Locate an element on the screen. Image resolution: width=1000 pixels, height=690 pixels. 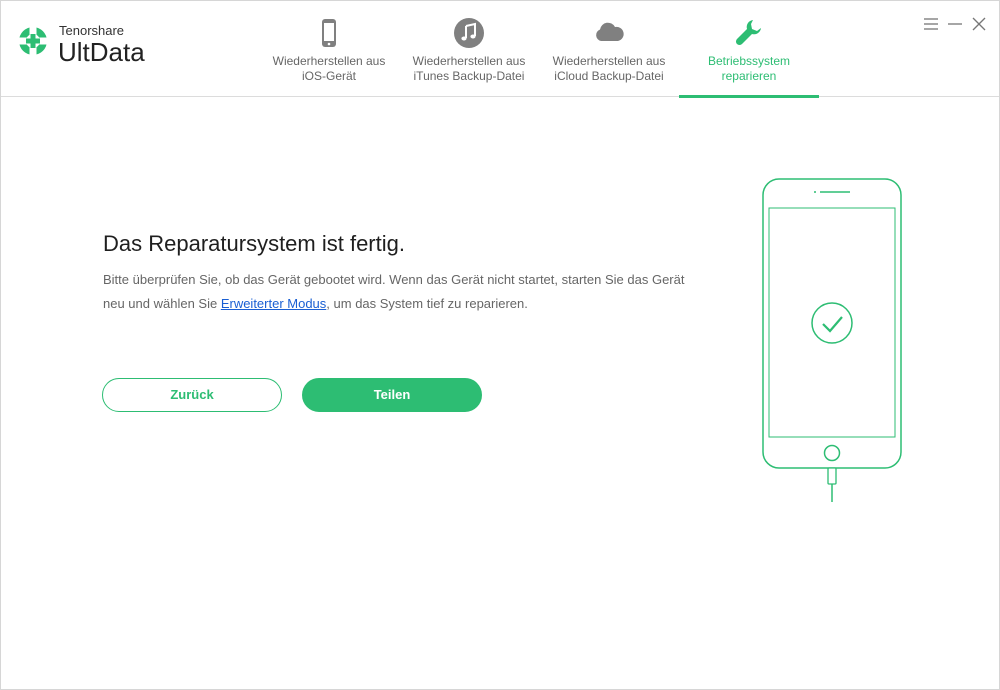
phone-check-icon is located at coordinates (832, 340).